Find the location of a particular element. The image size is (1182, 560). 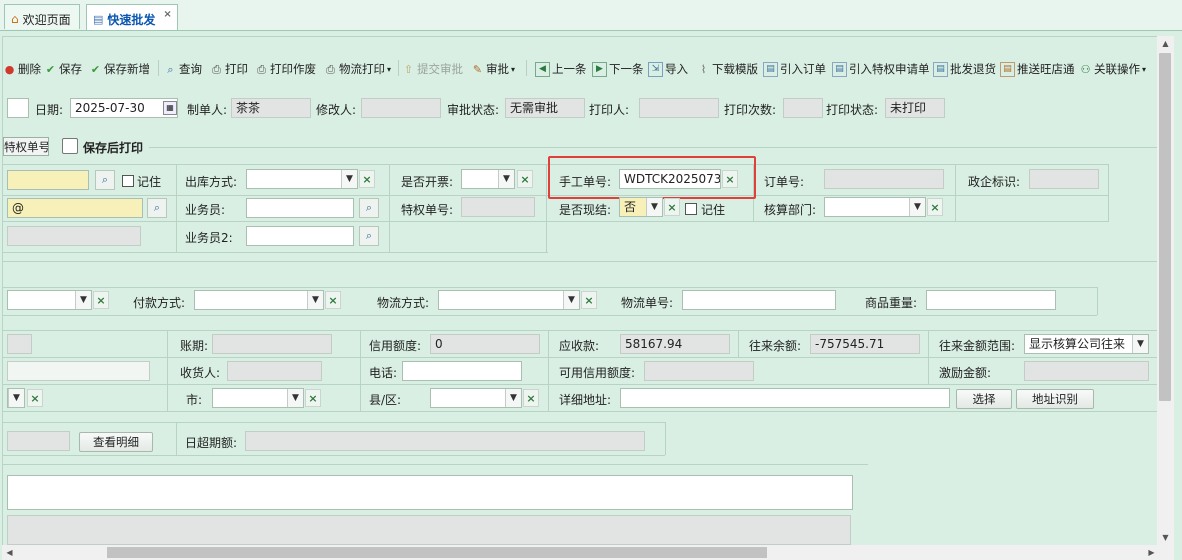

address-label: 详细地址: is located at coordinates (585, 400).